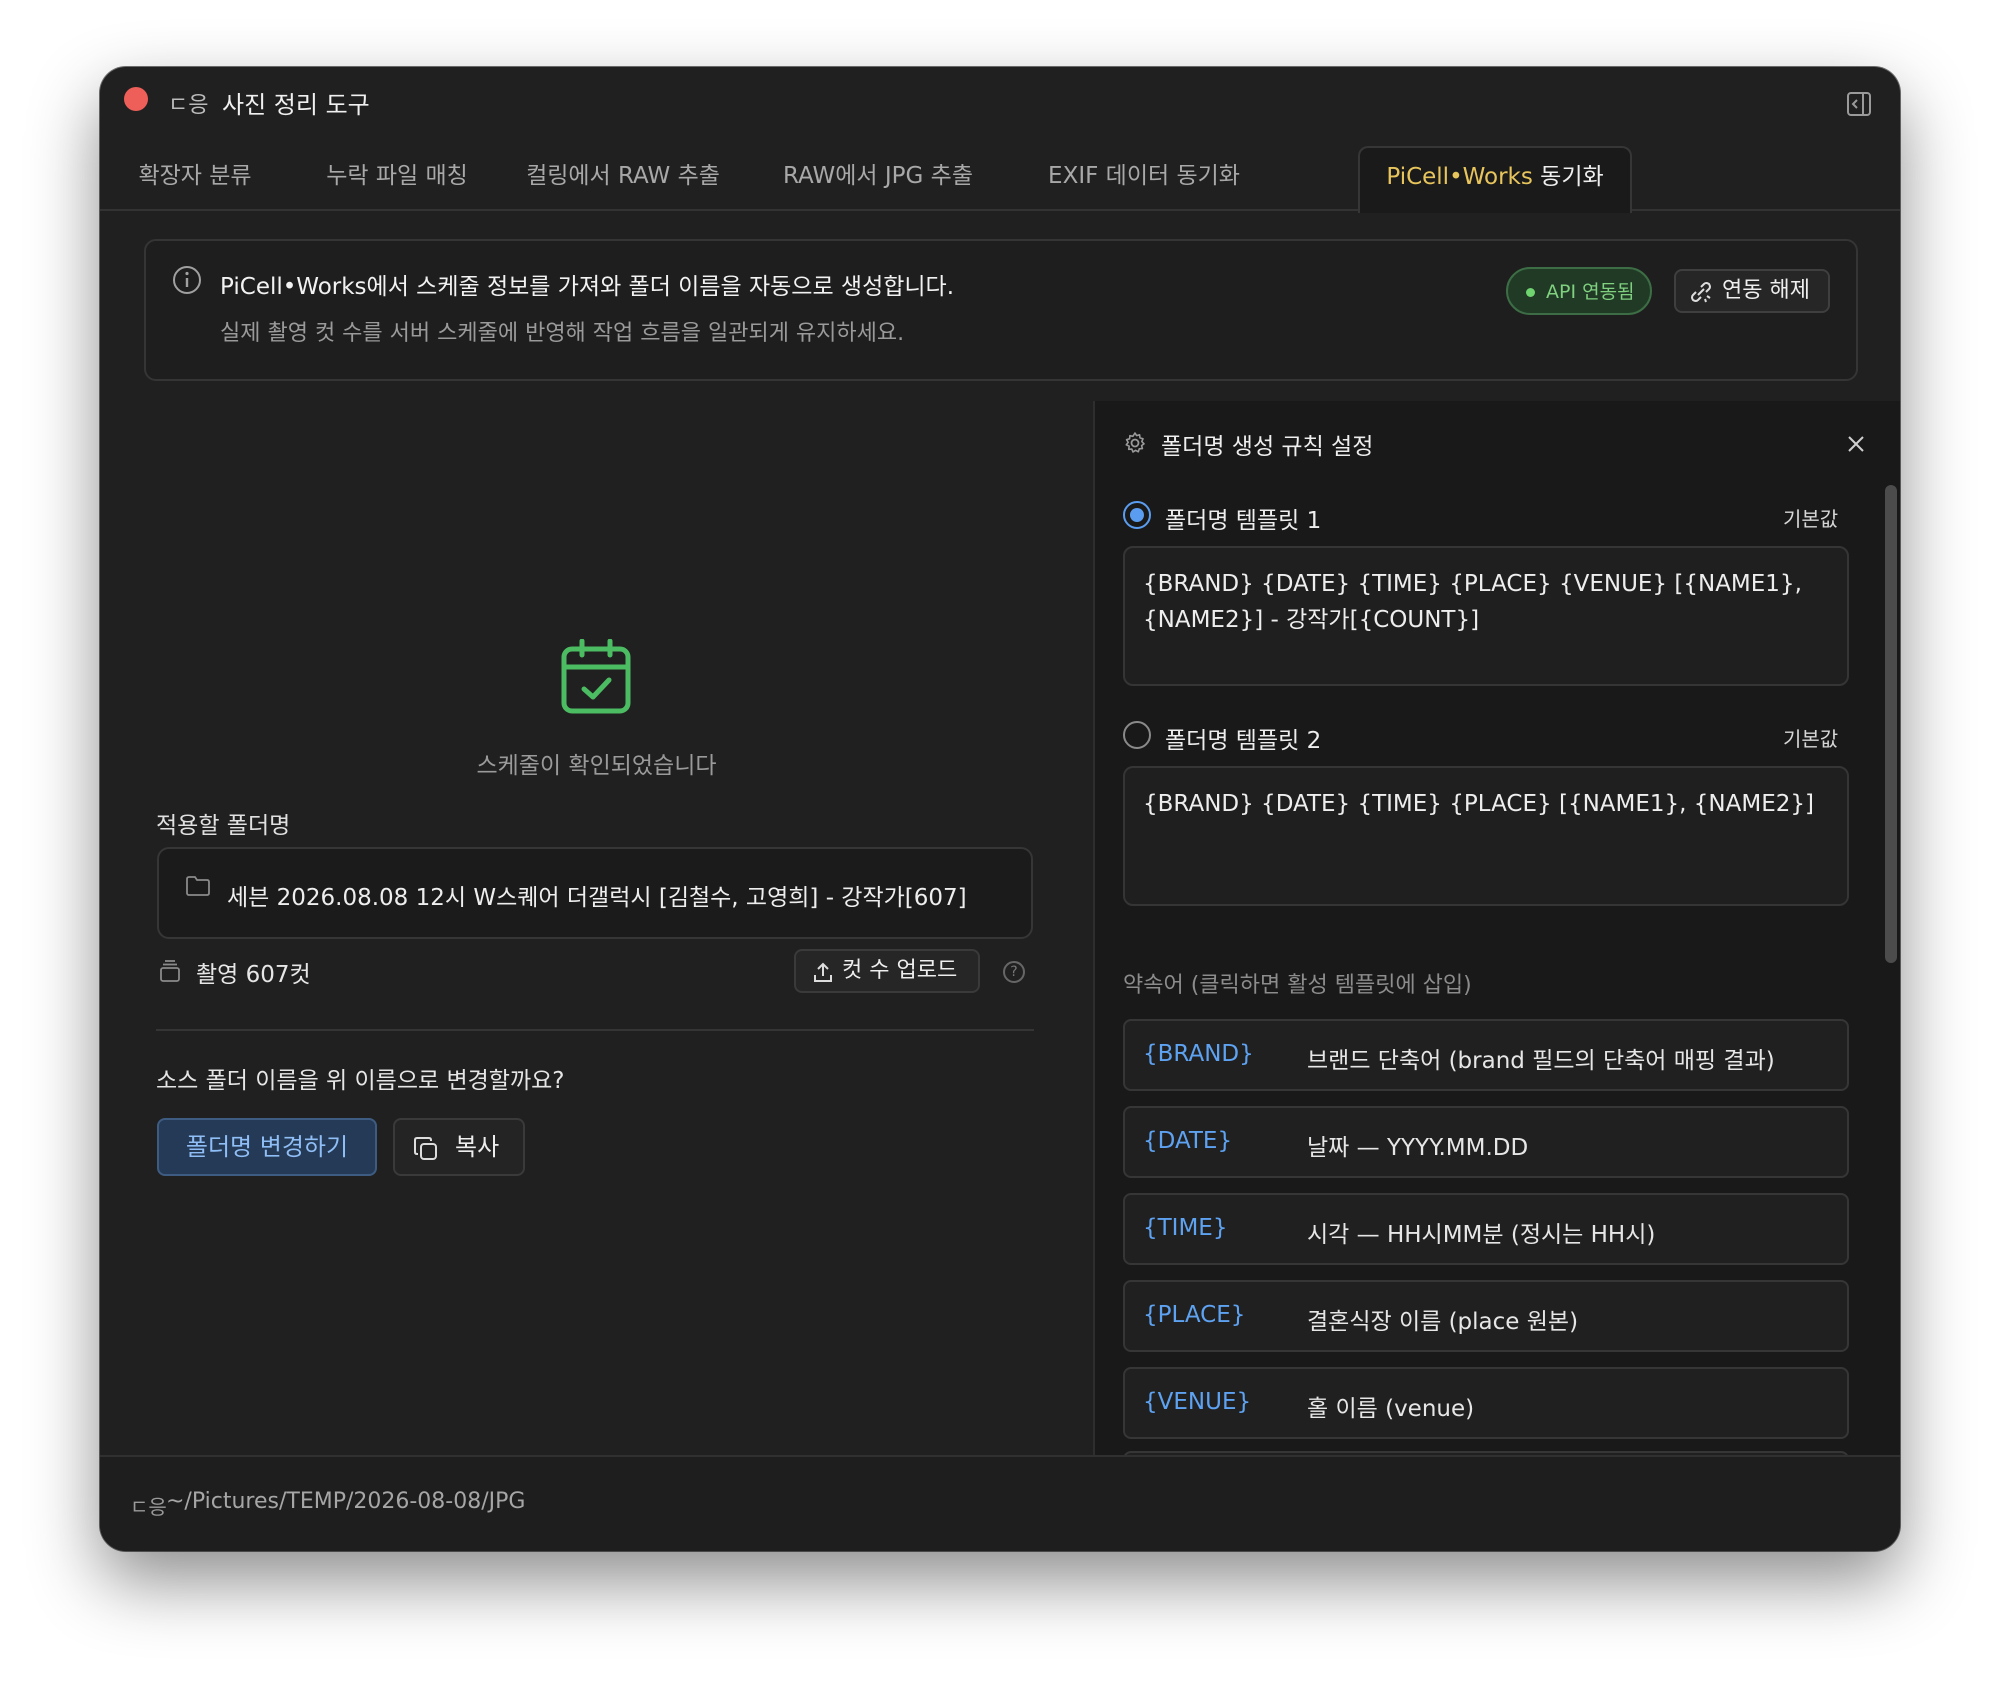  Describe the element at coordinates (1486, 1403) in the screenshot. I see `shortcut-venue: {VENUE} 홀 이름 (venue)` at that location.